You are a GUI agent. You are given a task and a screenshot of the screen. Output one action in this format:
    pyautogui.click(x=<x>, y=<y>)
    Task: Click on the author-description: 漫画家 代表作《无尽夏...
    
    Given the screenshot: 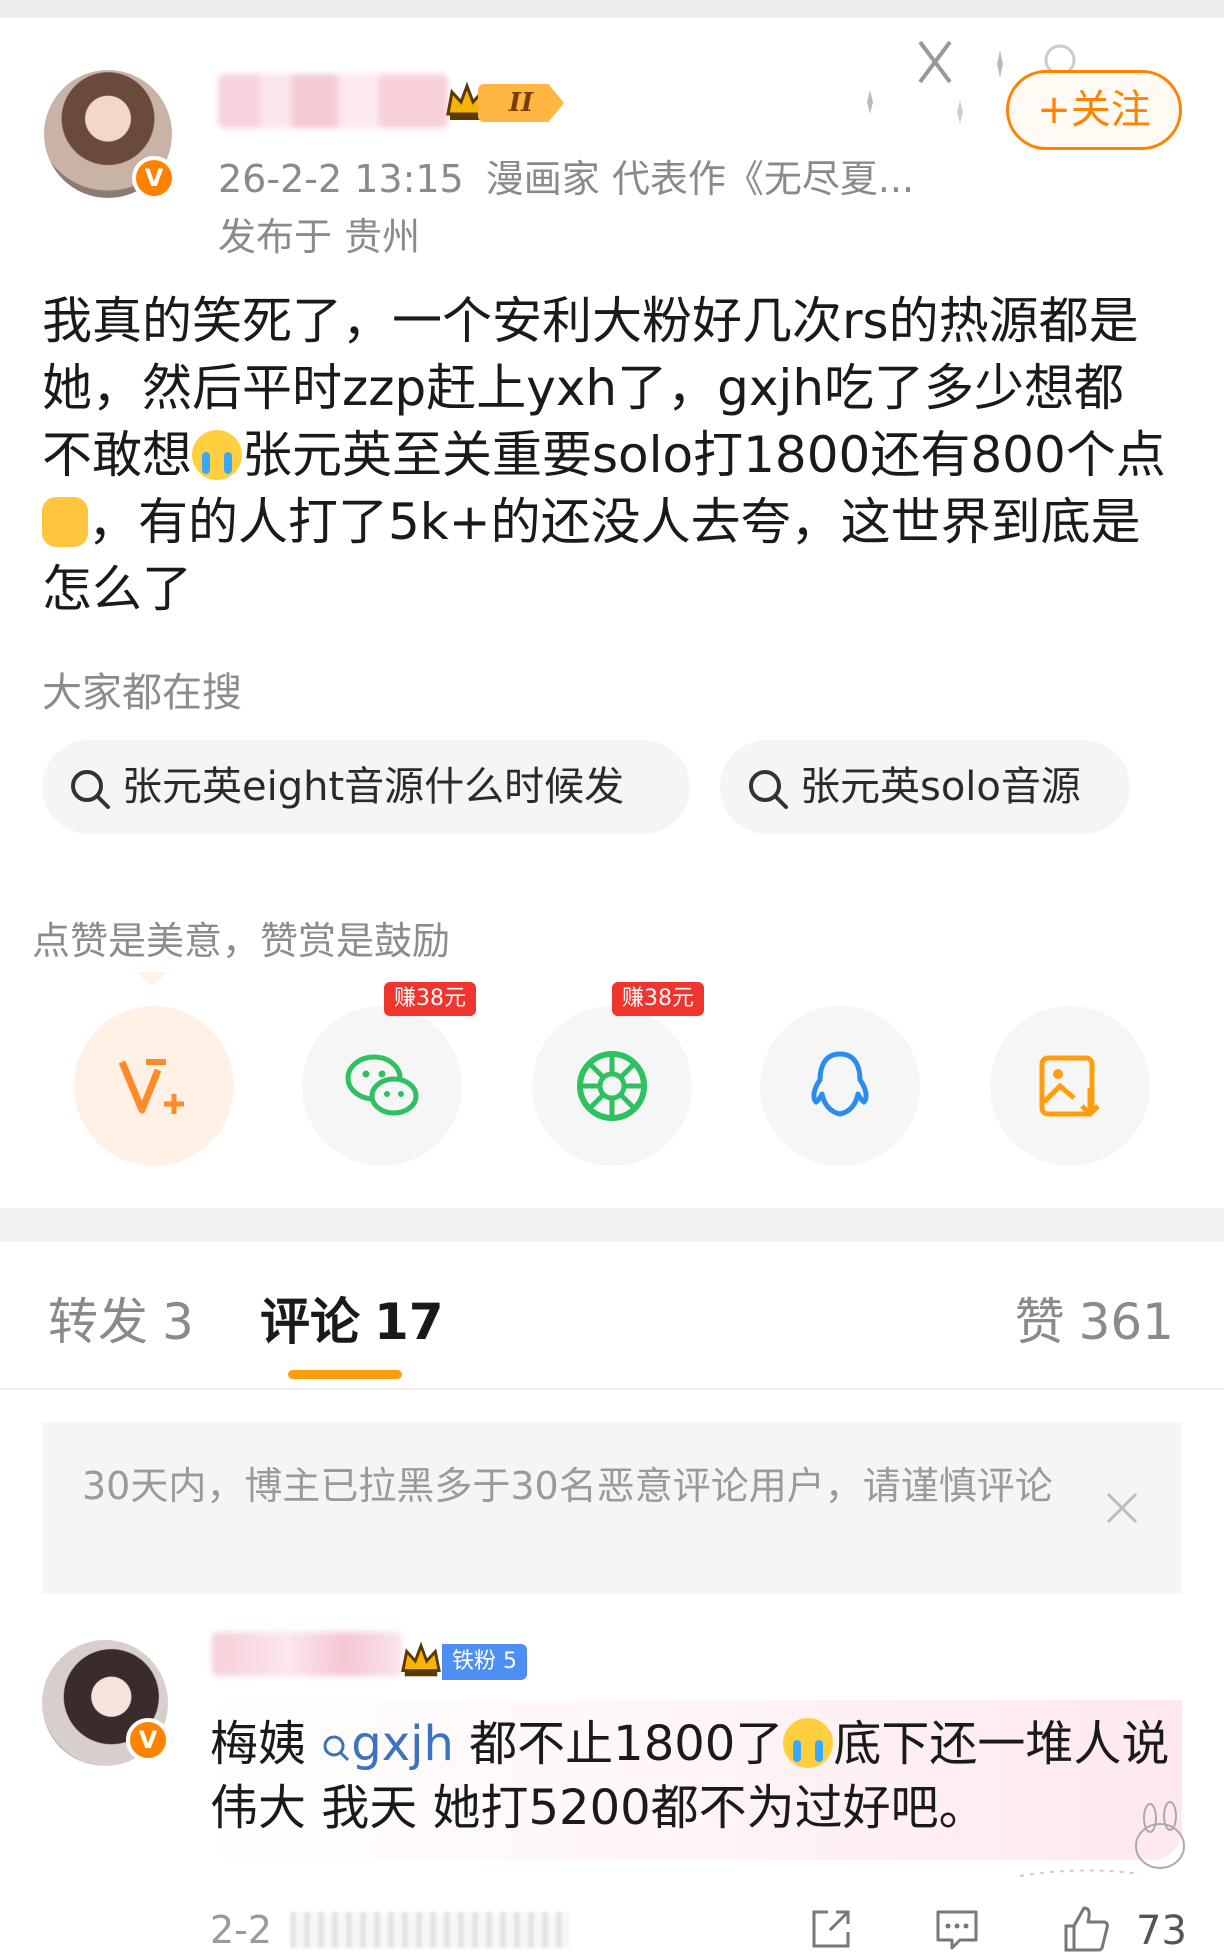 What is the action you would take?
    pyautogui.click(x=700, y=179)
    